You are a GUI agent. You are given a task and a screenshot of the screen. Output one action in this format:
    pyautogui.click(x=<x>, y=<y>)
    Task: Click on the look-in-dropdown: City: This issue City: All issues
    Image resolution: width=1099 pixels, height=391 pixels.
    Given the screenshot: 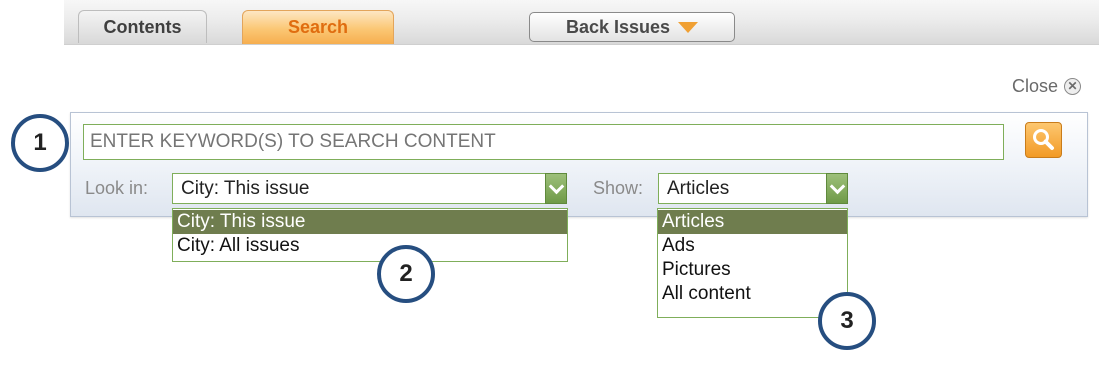 What is the action you would take?
    pyautogui.click(x=370, y=235)
    